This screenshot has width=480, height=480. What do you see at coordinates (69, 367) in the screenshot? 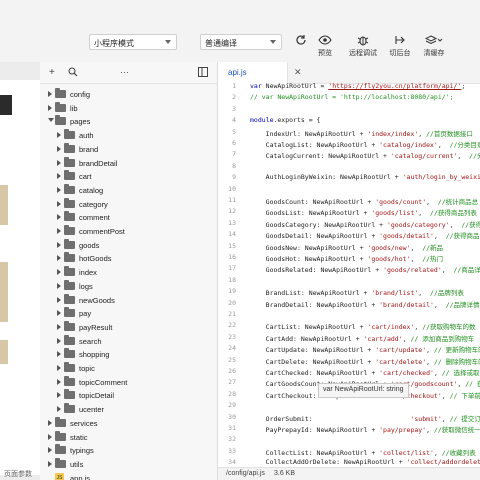
I see `folder-icon` at bounding box center [69, 367].